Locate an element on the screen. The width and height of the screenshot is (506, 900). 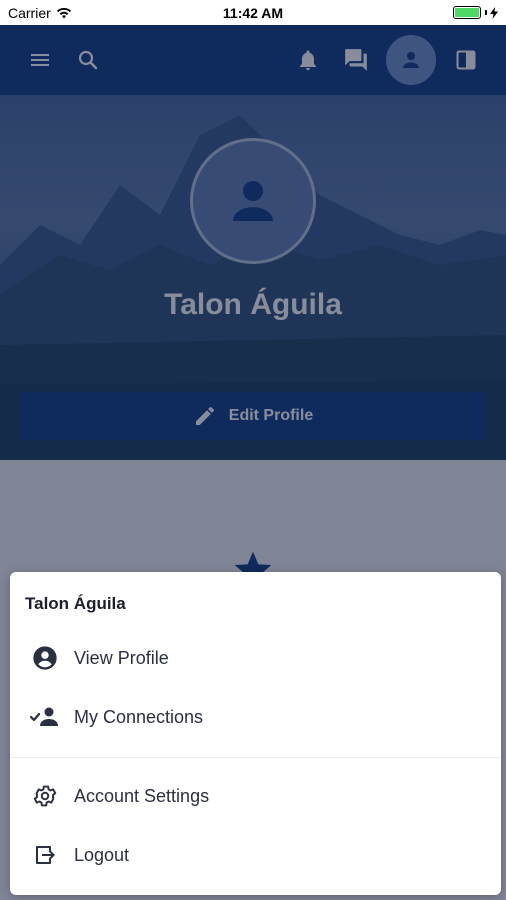
menu-item-my-connections: My Connections is located at coordinates (255, 717).